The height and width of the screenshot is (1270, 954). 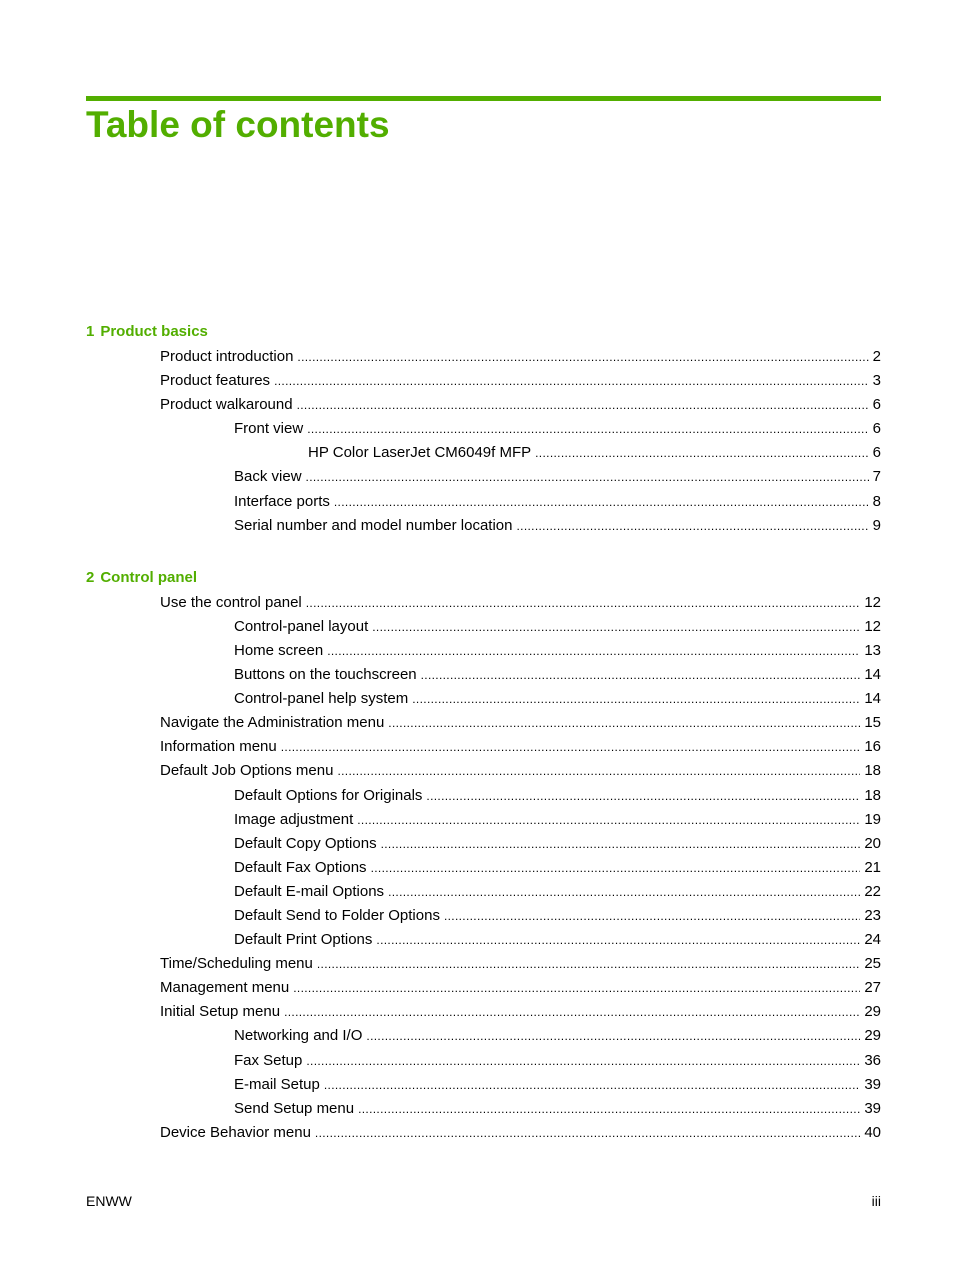 I want to click on toc-entry-link: Buttons on the touchscreen 14, so click(x=483, y=675).